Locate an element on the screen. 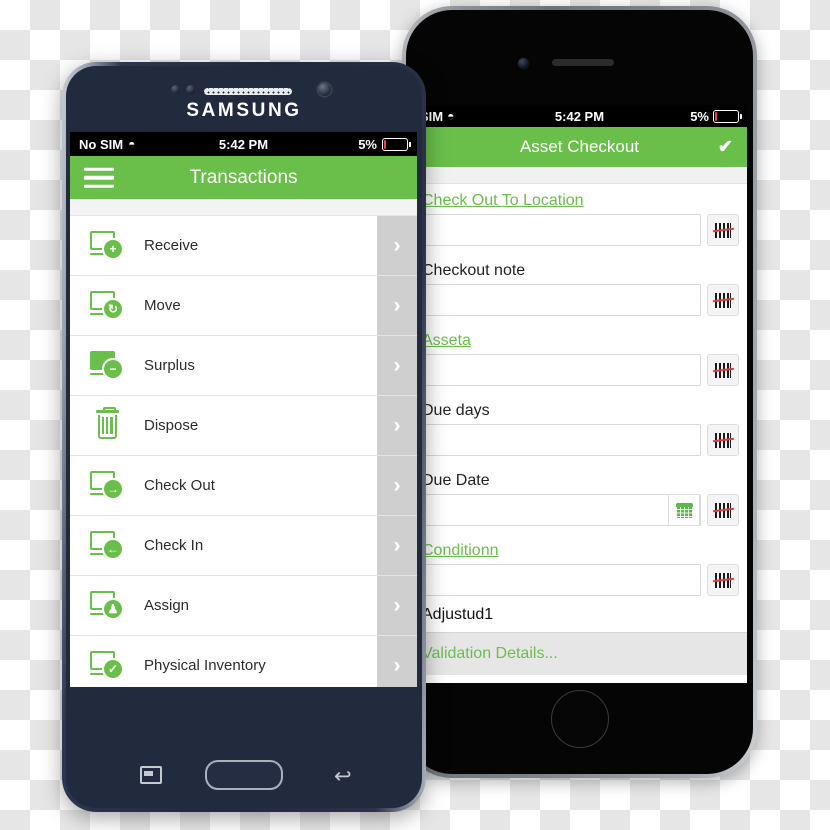  list-item-label: Move is located at coordinates (162, 305).